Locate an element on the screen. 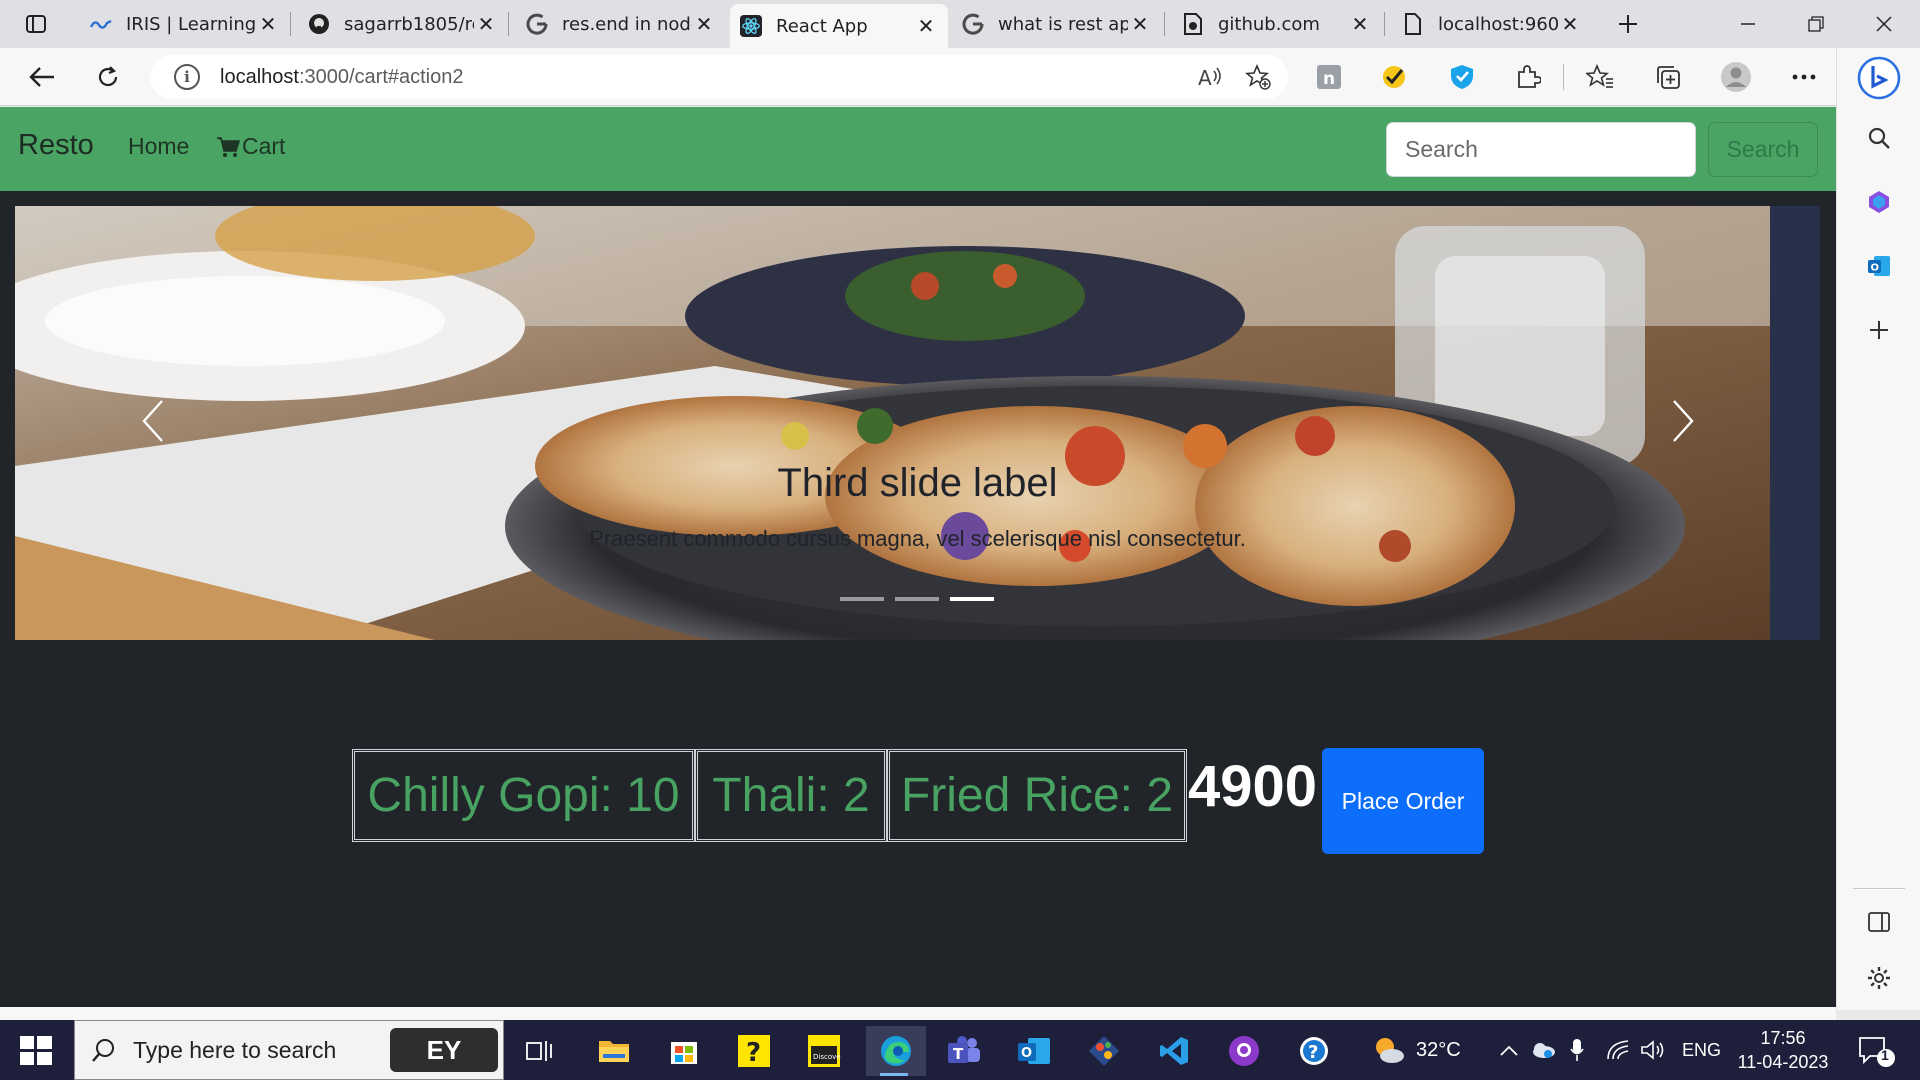 Image resolution: width=1920 pixels, height=1080 pixels. settings-more-button is located at coordinates (1804, 77).